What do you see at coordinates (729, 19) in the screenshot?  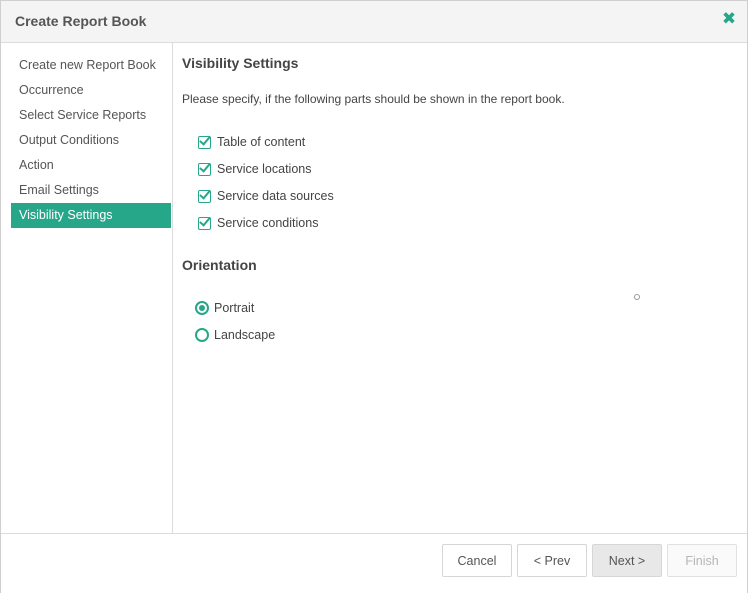 I see `close-icon: ✖` at bounding box center [729, 19].